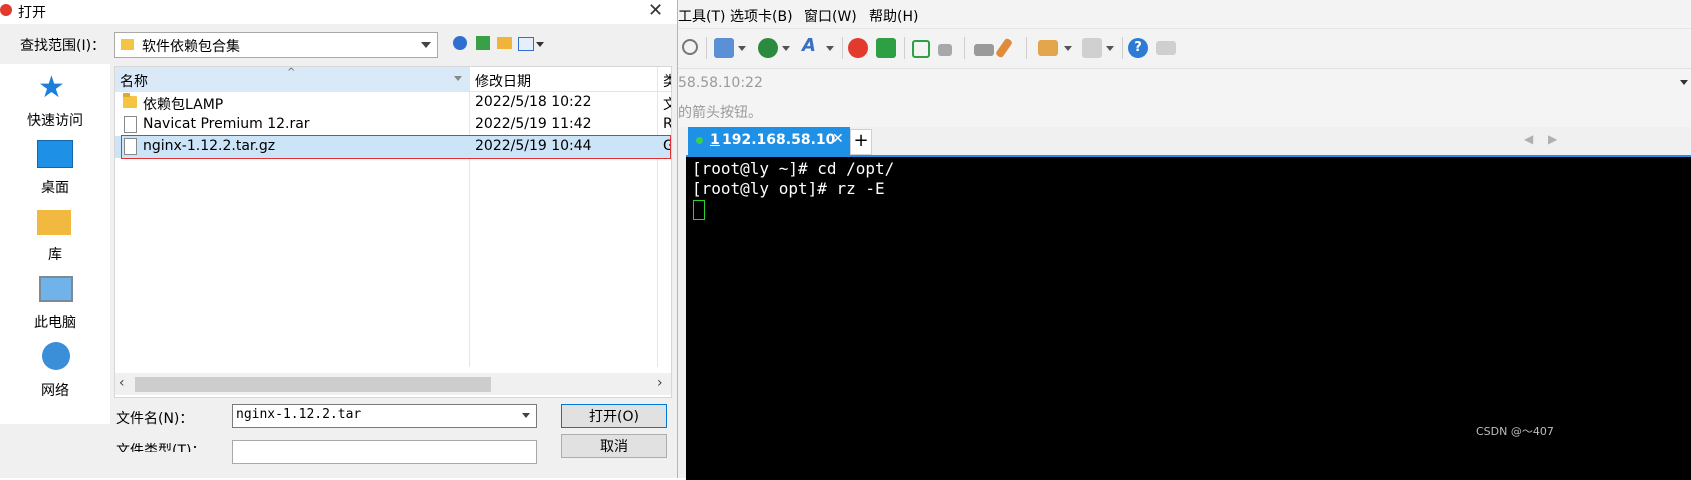 This screenshot has width=1691, height=480. Describe the element at coordinates (793, 168) in the screenshot. I see `terminal-line: [root@ly ~]# cd /opt/` at that location.